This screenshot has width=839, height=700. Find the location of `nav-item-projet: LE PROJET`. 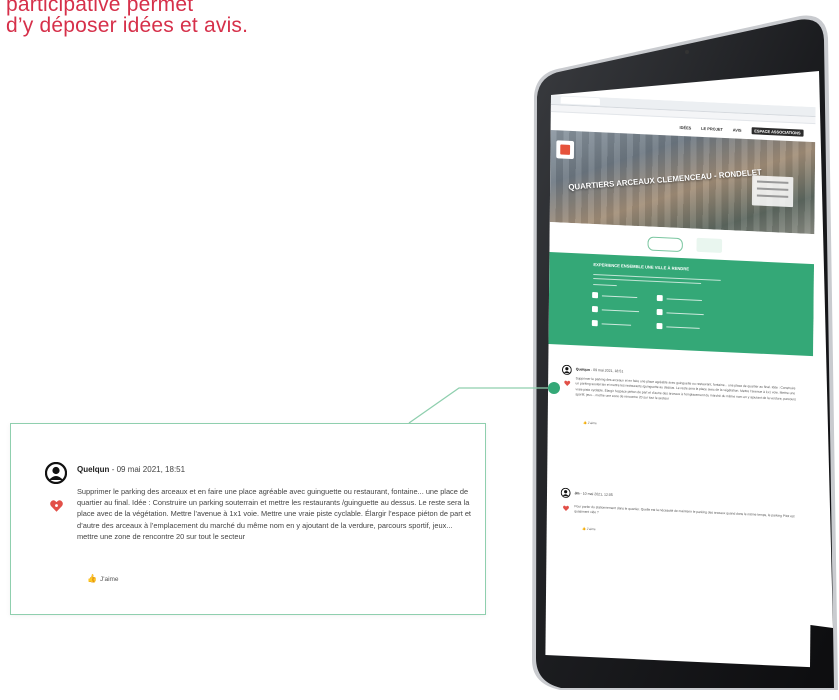

nav-item-projet: LE PROJET is located at coordinates (712, 128).